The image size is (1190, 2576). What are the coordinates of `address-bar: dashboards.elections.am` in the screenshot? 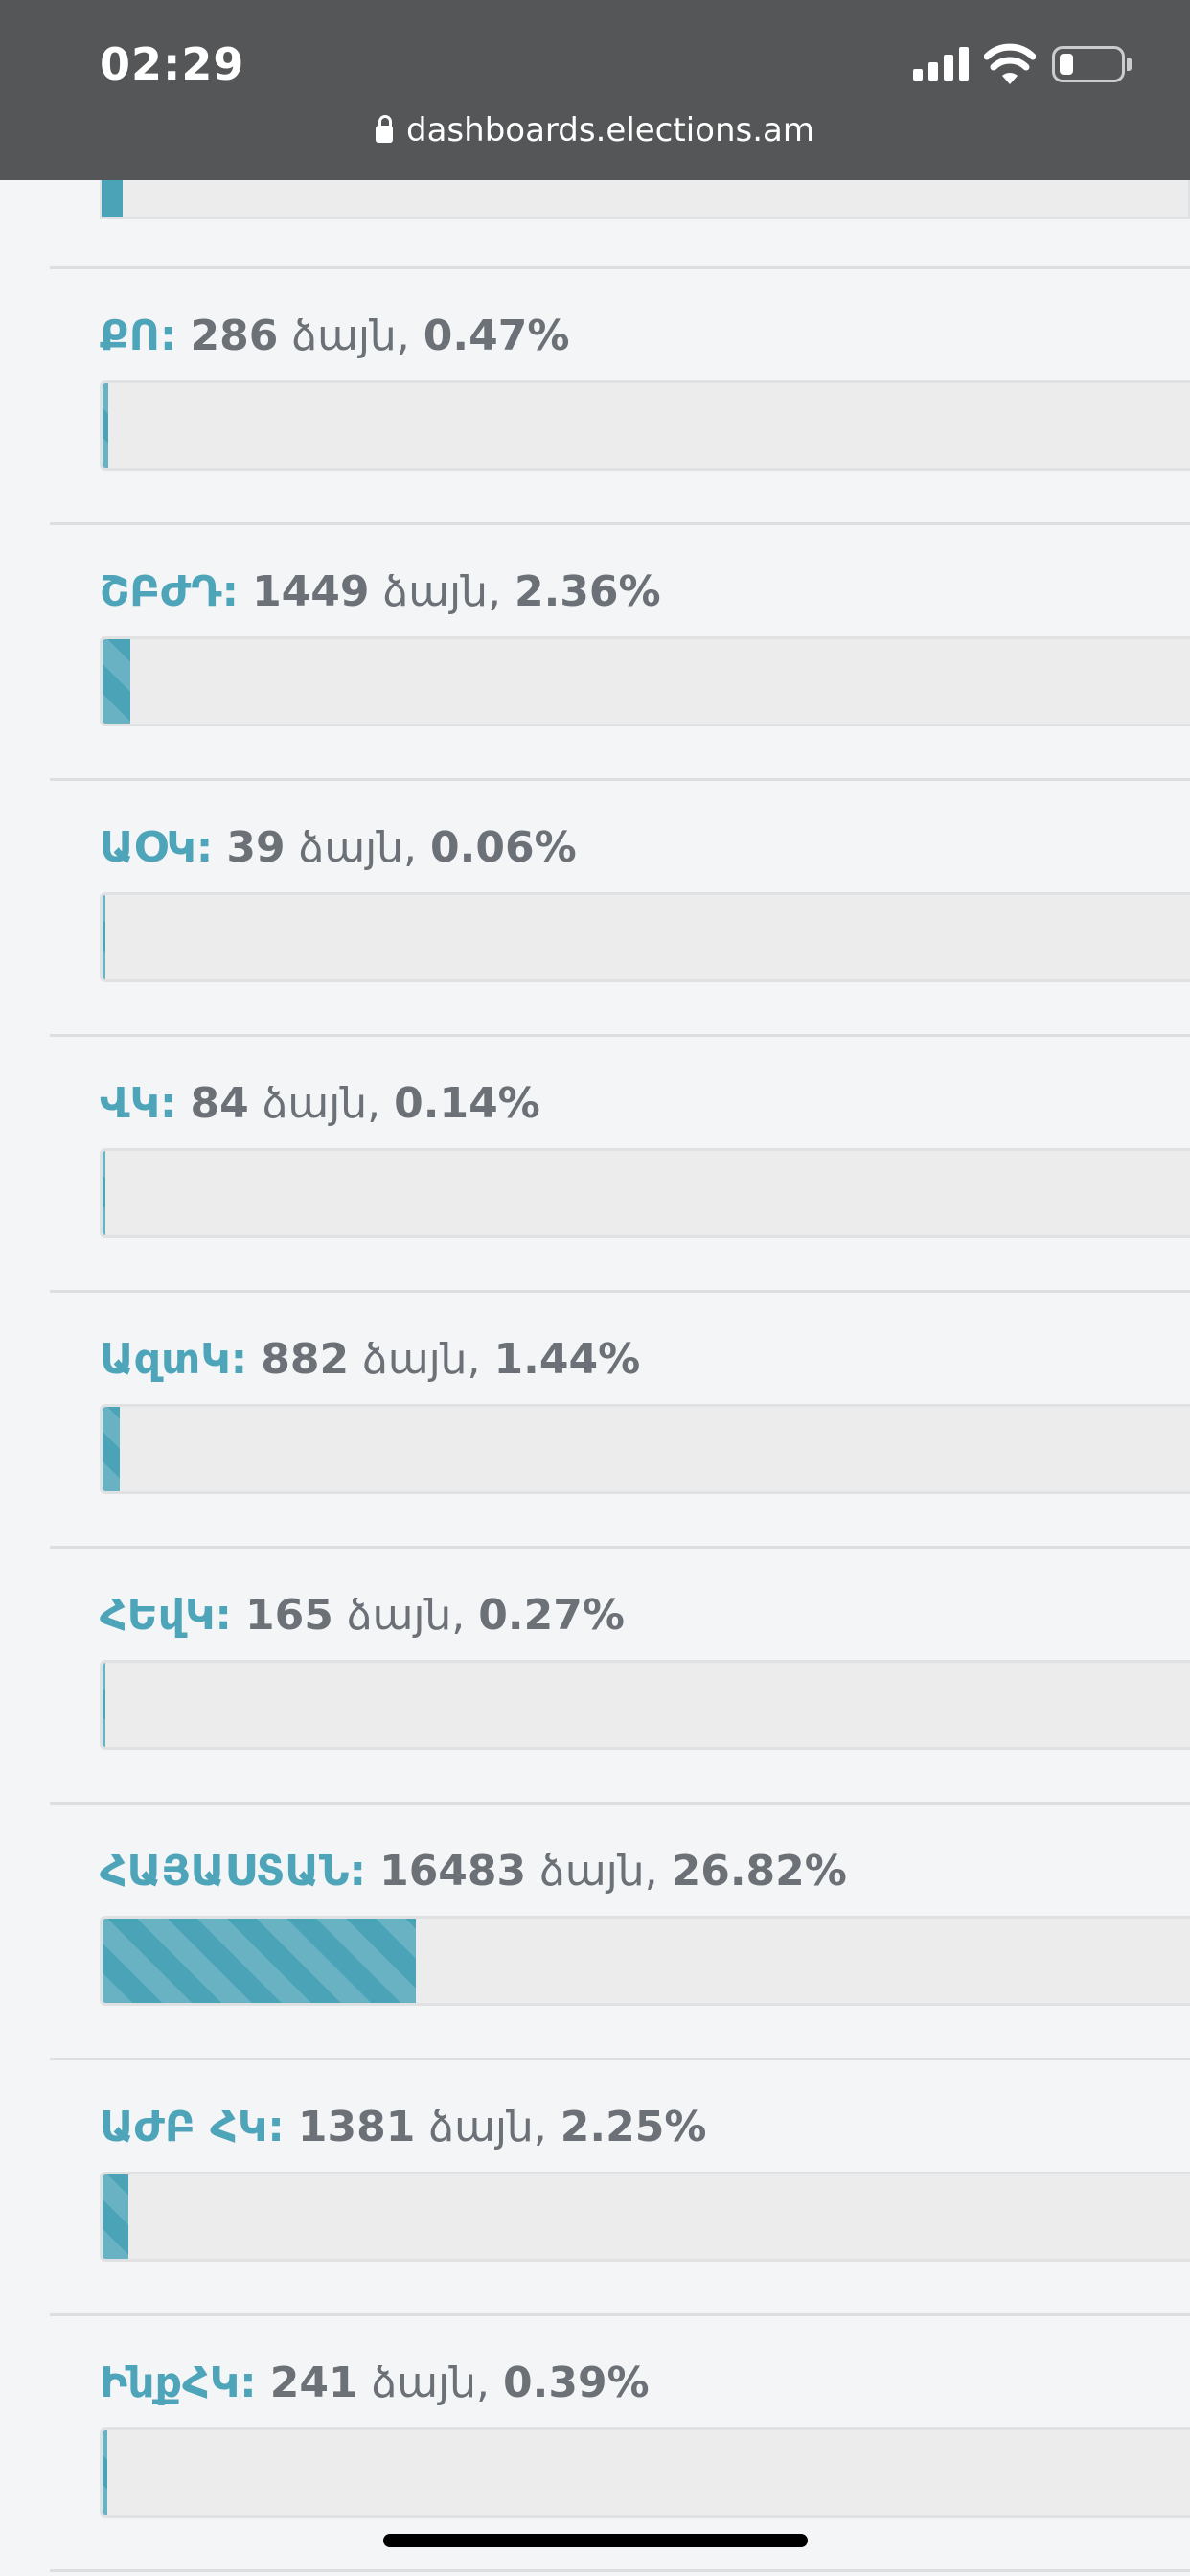 It's located at (595, 130).